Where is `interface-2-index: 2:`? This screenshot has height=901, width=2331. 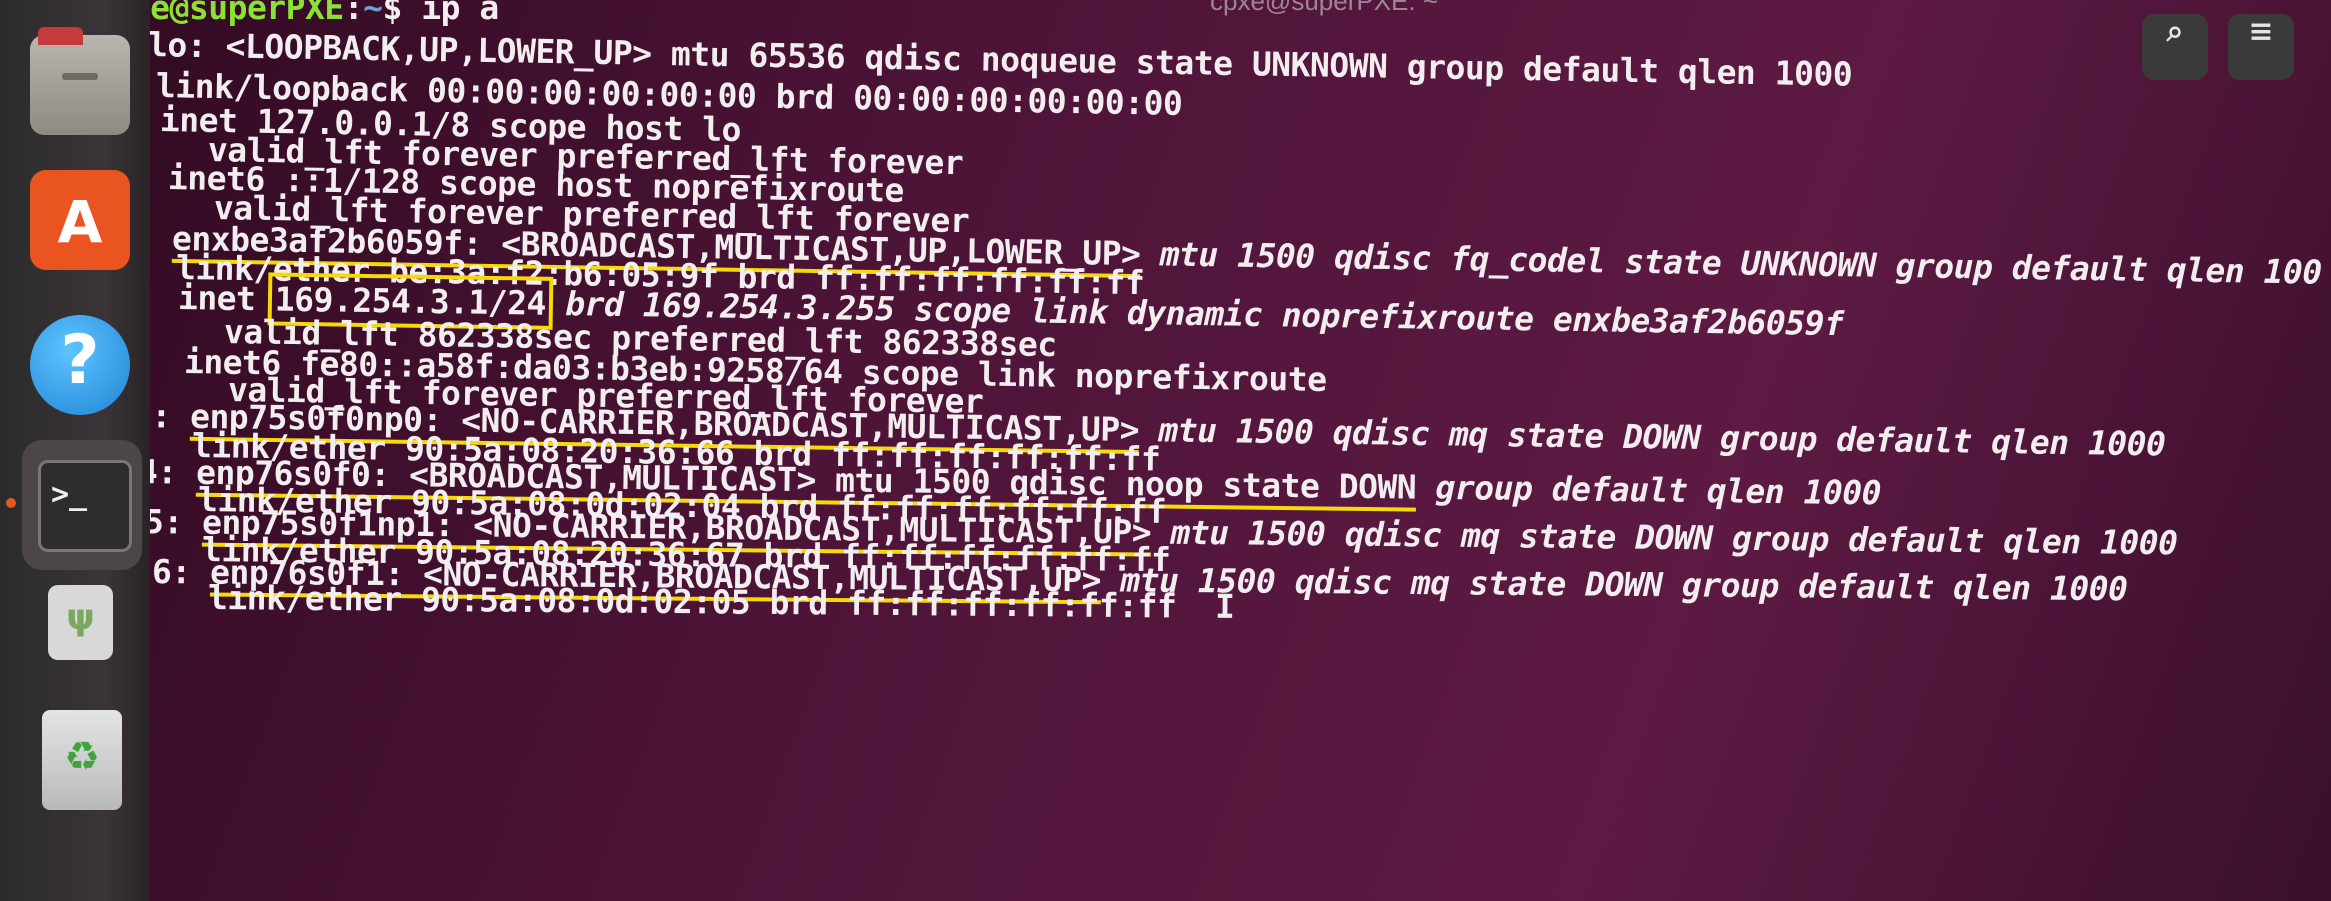 interface-2-index: 2: is located at coordinates (152, 238).